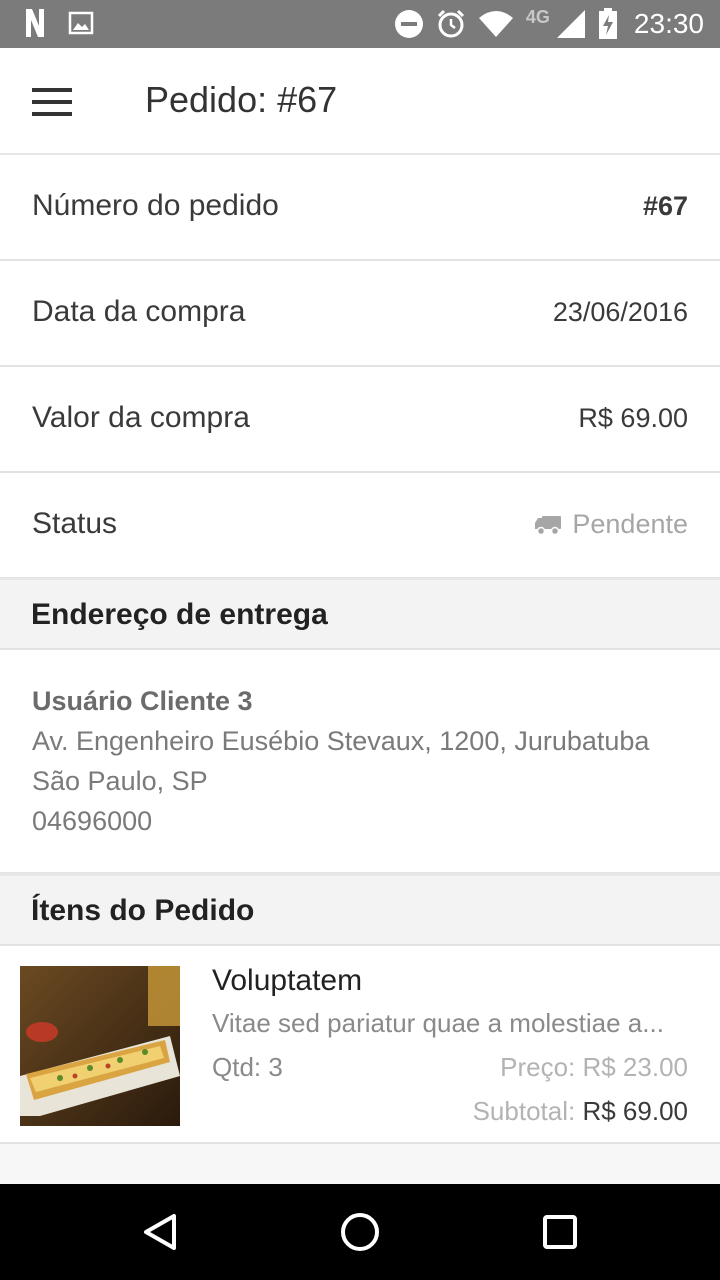 The width and height of the screenshot is (720, 1280). I want to click on recents-icon, so click(560, 1232).